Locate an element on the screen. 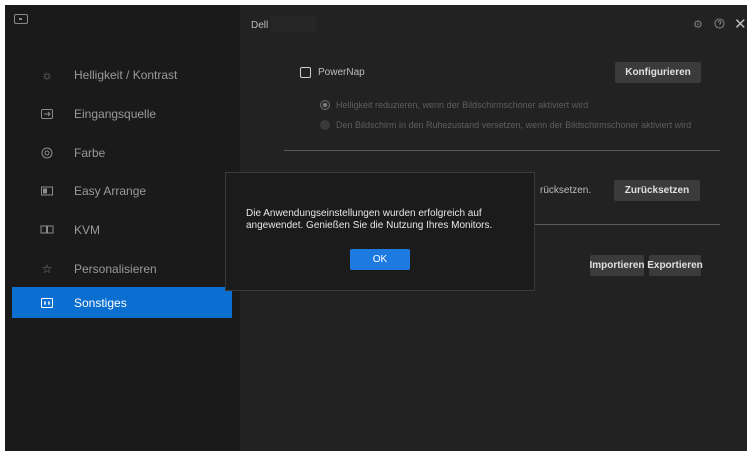  kvm-icon is located at coordinates (47, 230).